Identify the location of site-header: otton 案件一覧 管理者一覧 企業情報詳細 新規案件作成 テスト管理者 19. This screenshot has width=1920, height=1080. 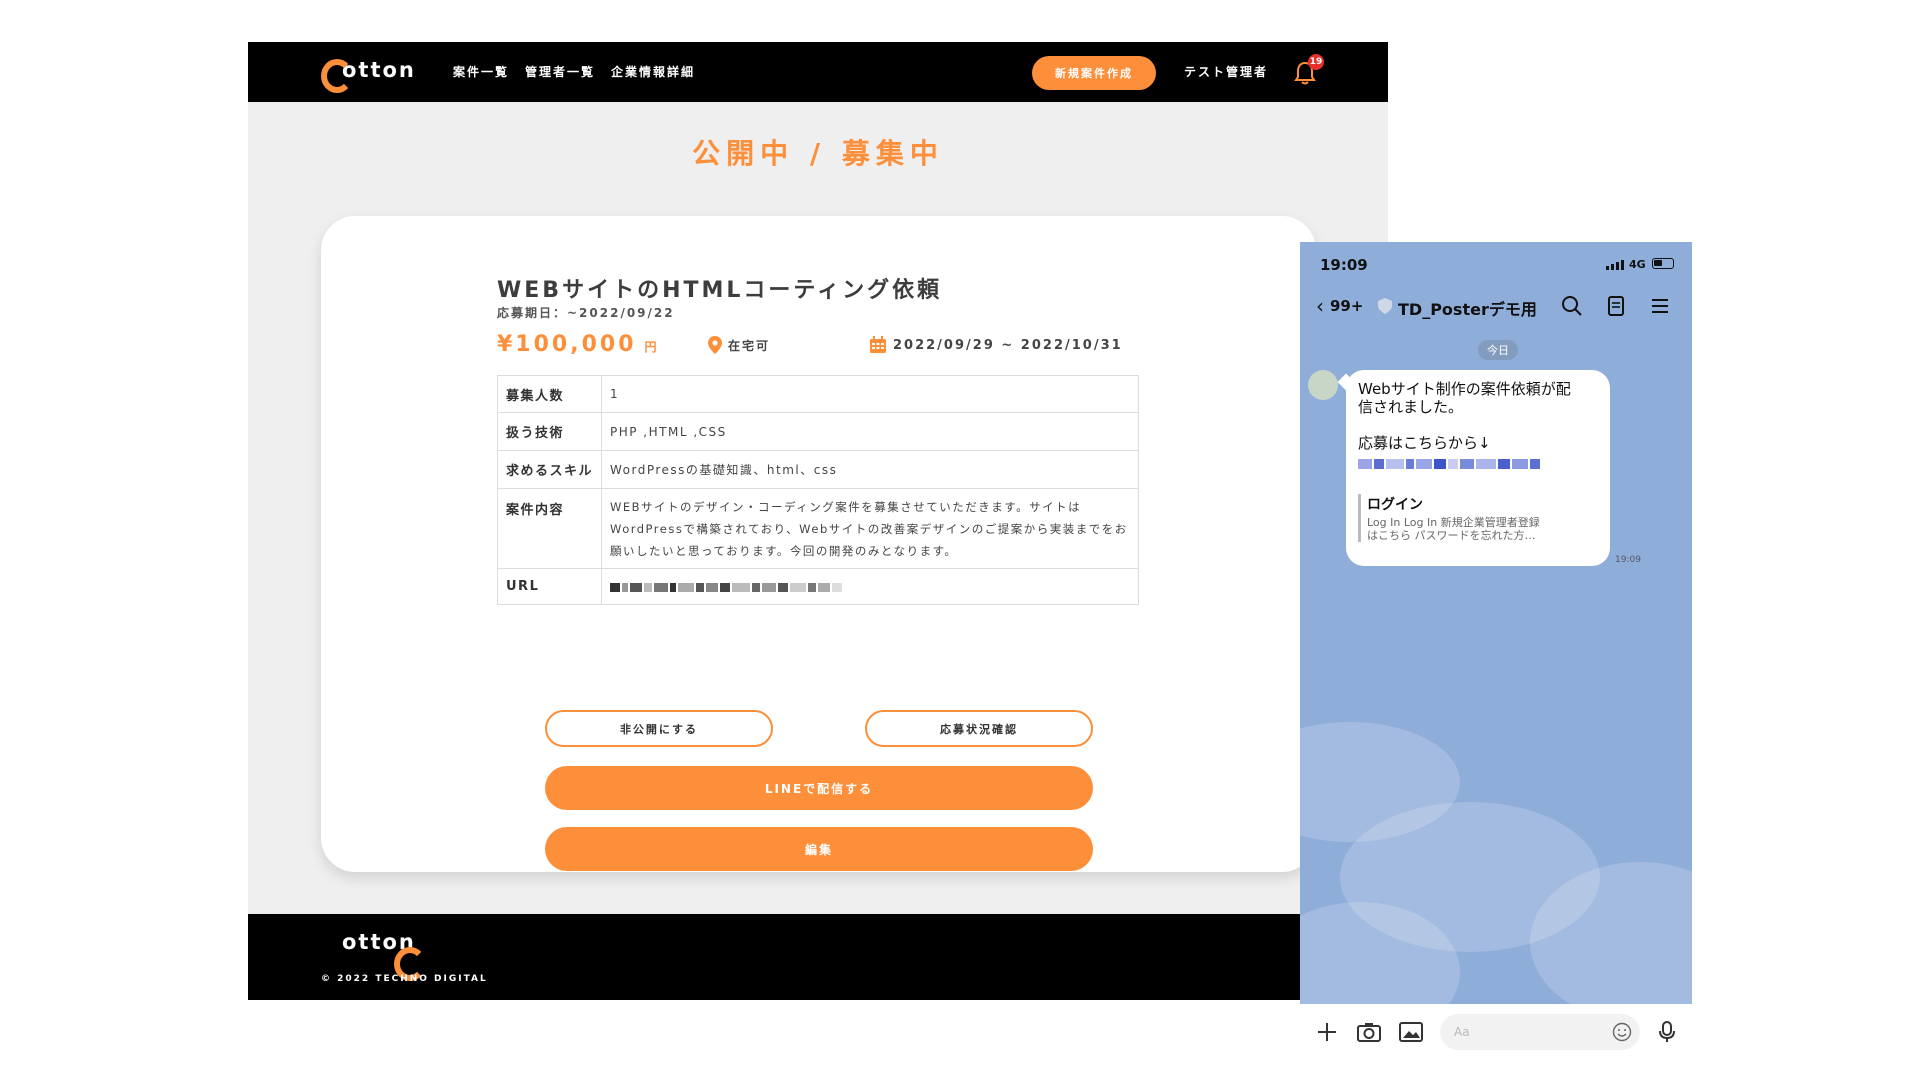
(818, 72).